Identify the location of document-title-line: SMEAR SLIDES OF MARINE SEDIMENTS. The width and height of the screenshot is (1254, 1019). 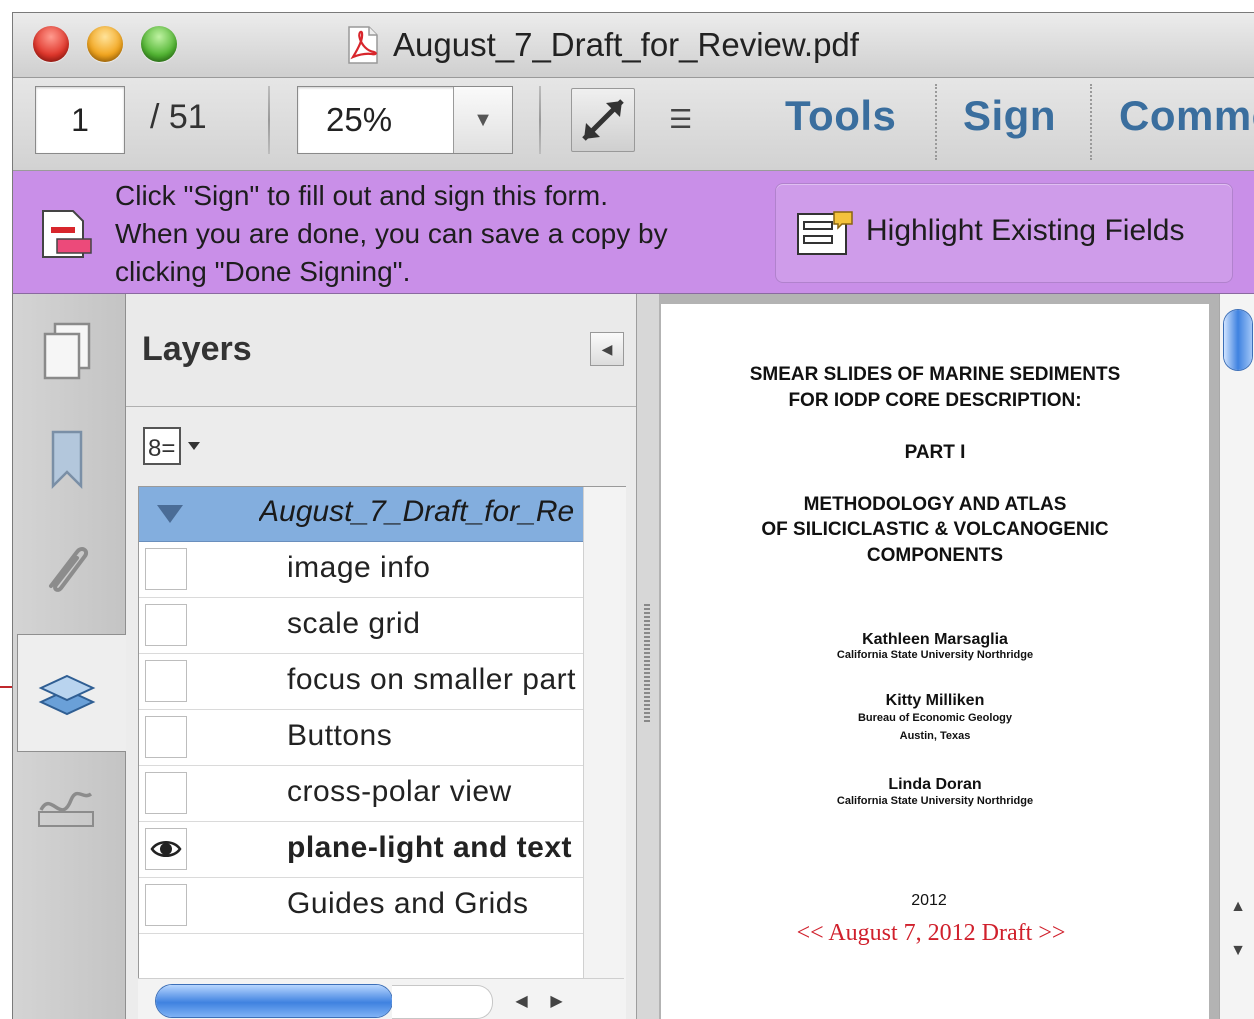
(935, 374).